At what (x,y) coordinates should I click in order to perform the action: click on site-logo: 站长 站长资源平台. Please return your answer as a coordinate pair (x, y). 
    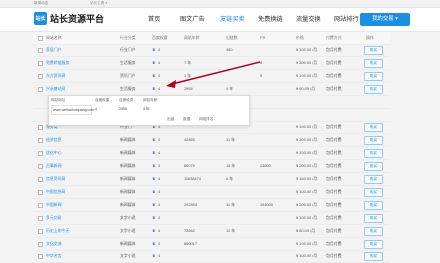
    Looking at the image, I should click on (69, 18).